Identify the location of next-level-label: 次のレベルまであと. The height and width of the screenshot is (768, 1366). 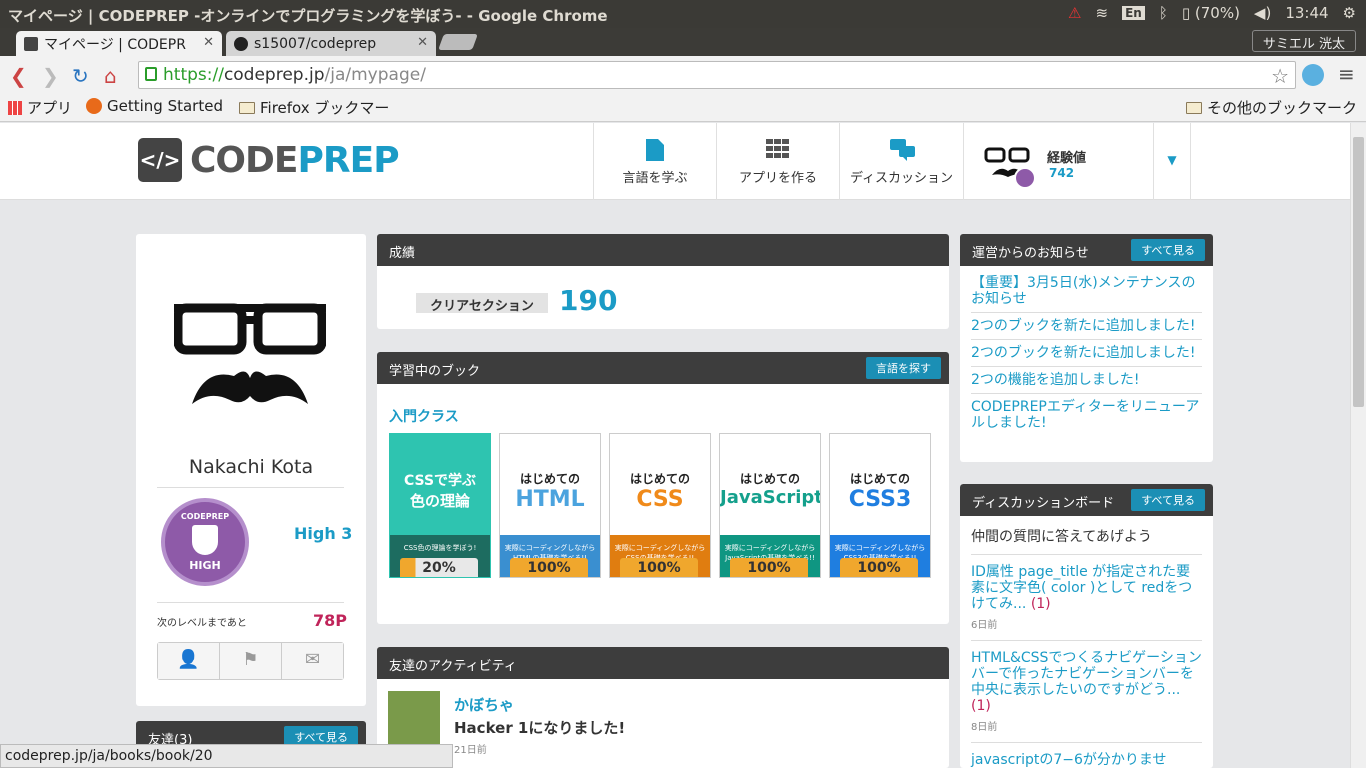
(202, 623).